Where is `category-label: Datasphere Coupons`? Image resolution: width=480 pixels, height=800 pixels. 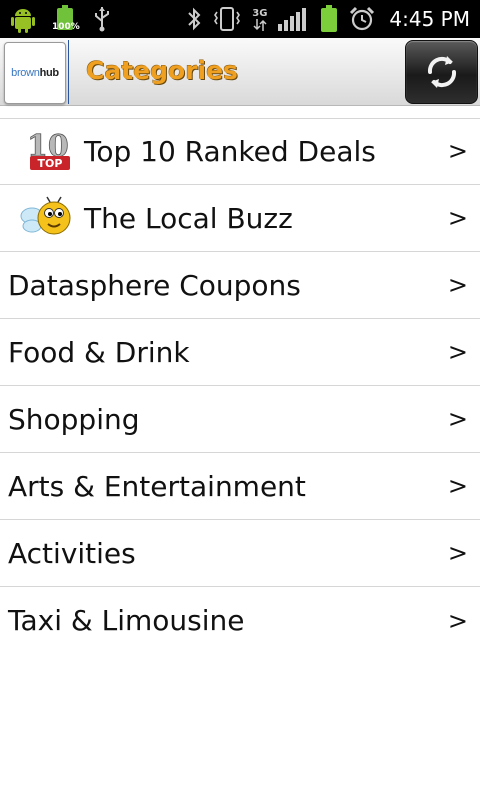 category-label: Datasphere Coupons is located at coordinates (154, 285).